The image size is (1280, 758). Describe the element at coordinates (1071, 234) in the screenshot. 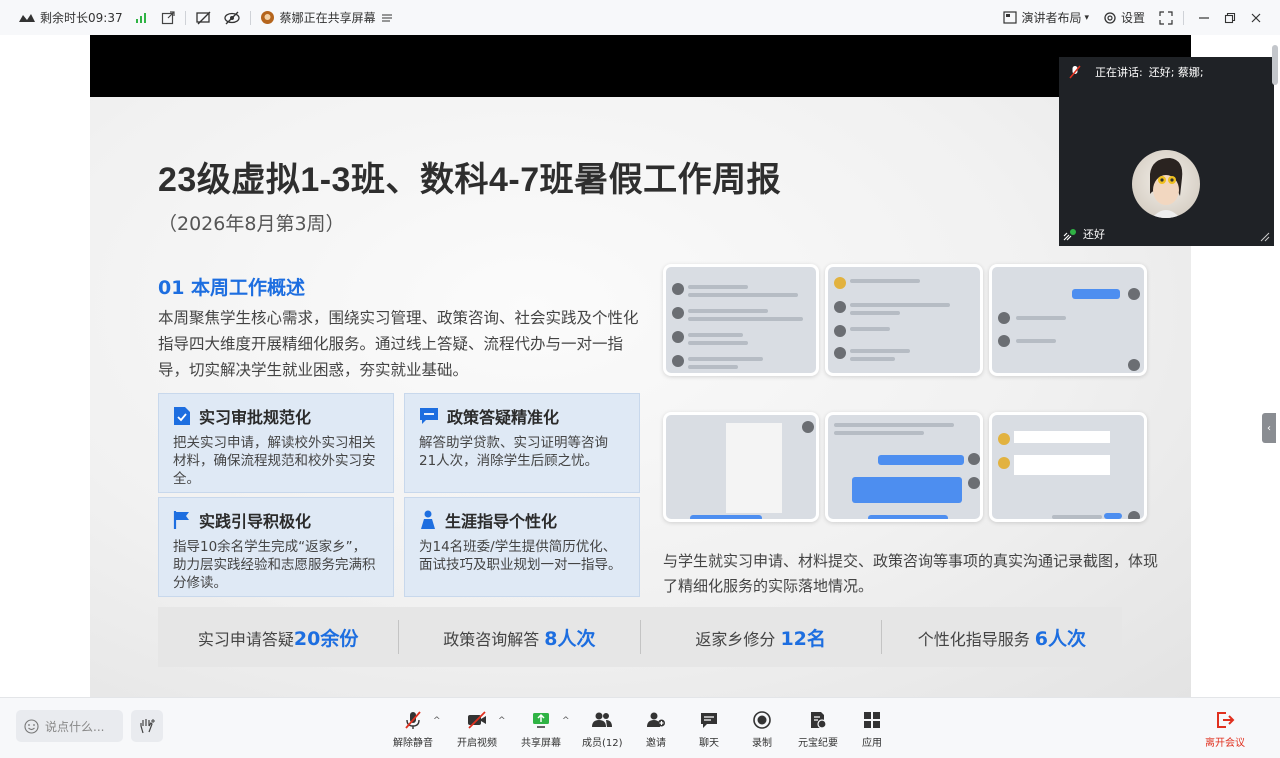

I see `audio-level-icon` at that location.